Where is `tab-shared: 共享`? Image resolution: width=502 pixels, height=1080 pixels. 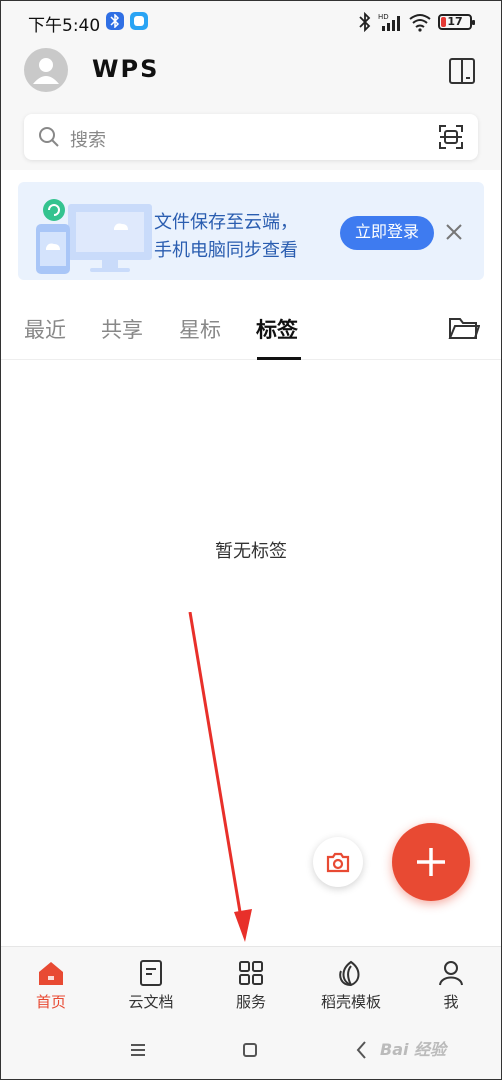 tab-shared: 共享 is located at coordinates (122, 329).